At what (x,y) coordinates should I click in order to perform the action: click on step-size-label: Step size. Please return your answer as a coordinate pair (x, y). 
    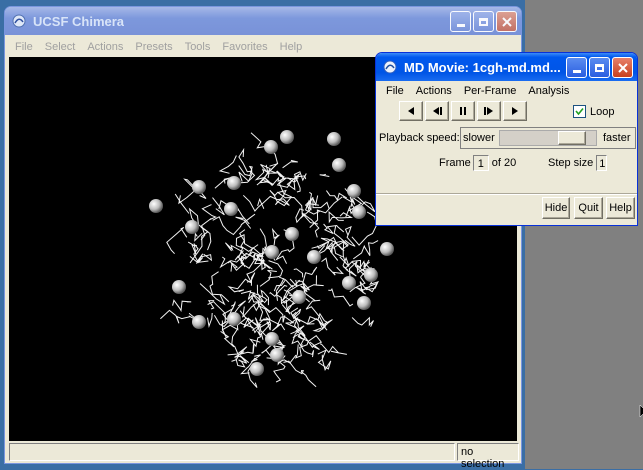
    Looking at the image, I should click on (571, 163).